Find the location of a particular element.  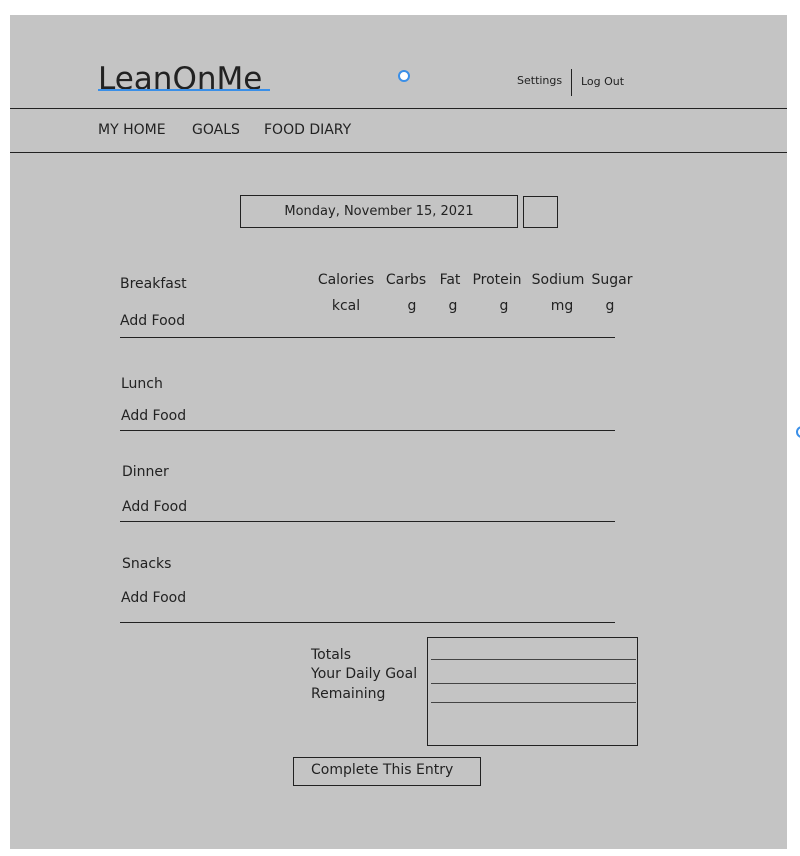

totals-label: Totals is located at coordinates (331, 655).